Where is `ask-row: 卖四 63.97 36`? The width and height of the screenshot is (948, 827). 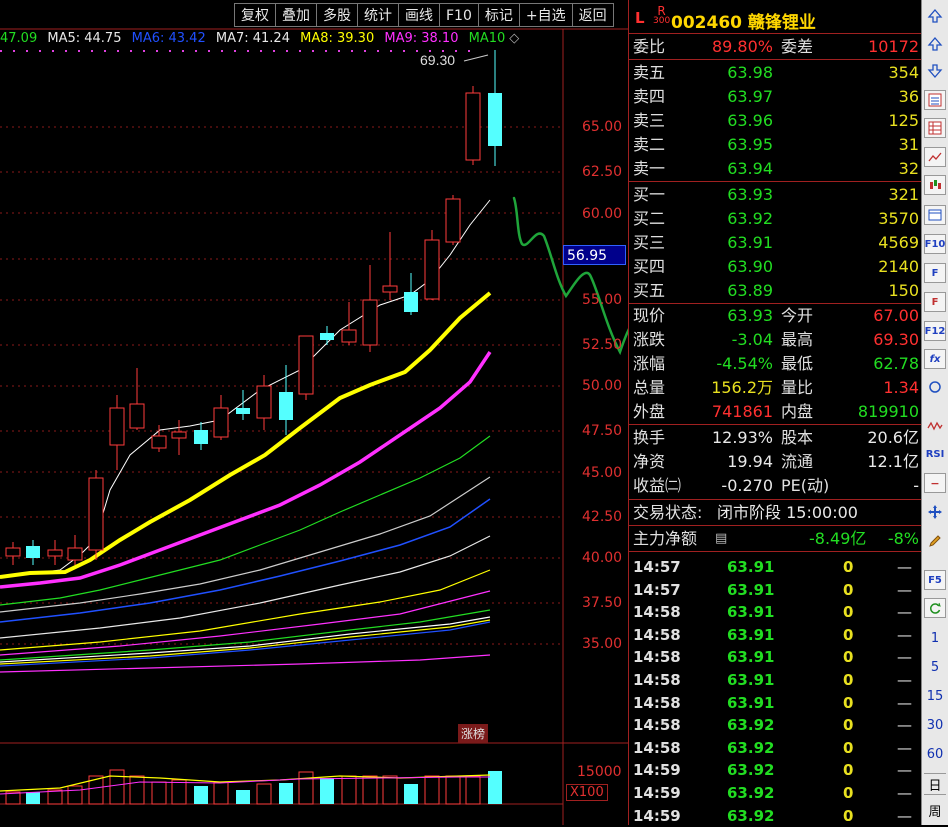 ask-row: 卖四 63.97 36 is located at coordinates (775, 96).